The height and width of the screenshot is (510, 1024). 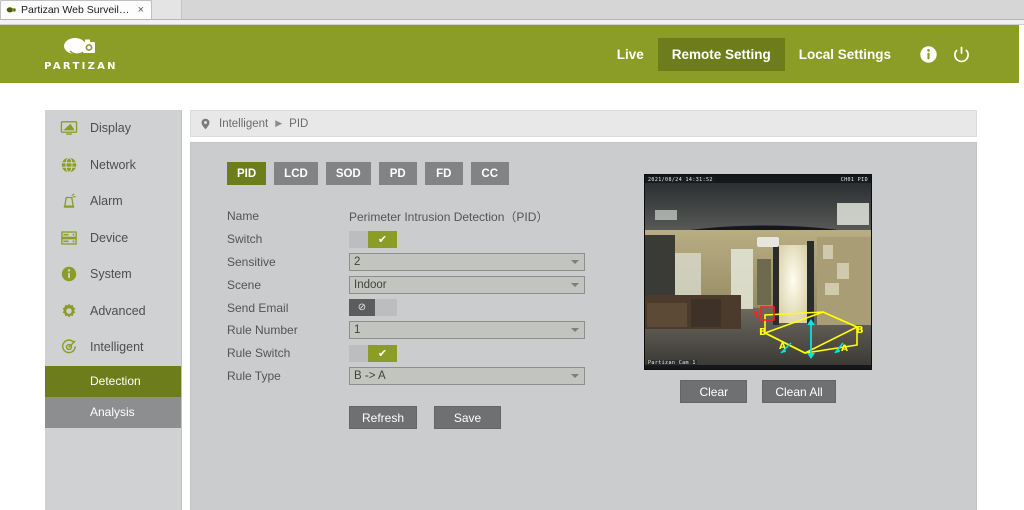 I want to click on breadcrumb-root: Intelligent, so click(x=243, y=124).